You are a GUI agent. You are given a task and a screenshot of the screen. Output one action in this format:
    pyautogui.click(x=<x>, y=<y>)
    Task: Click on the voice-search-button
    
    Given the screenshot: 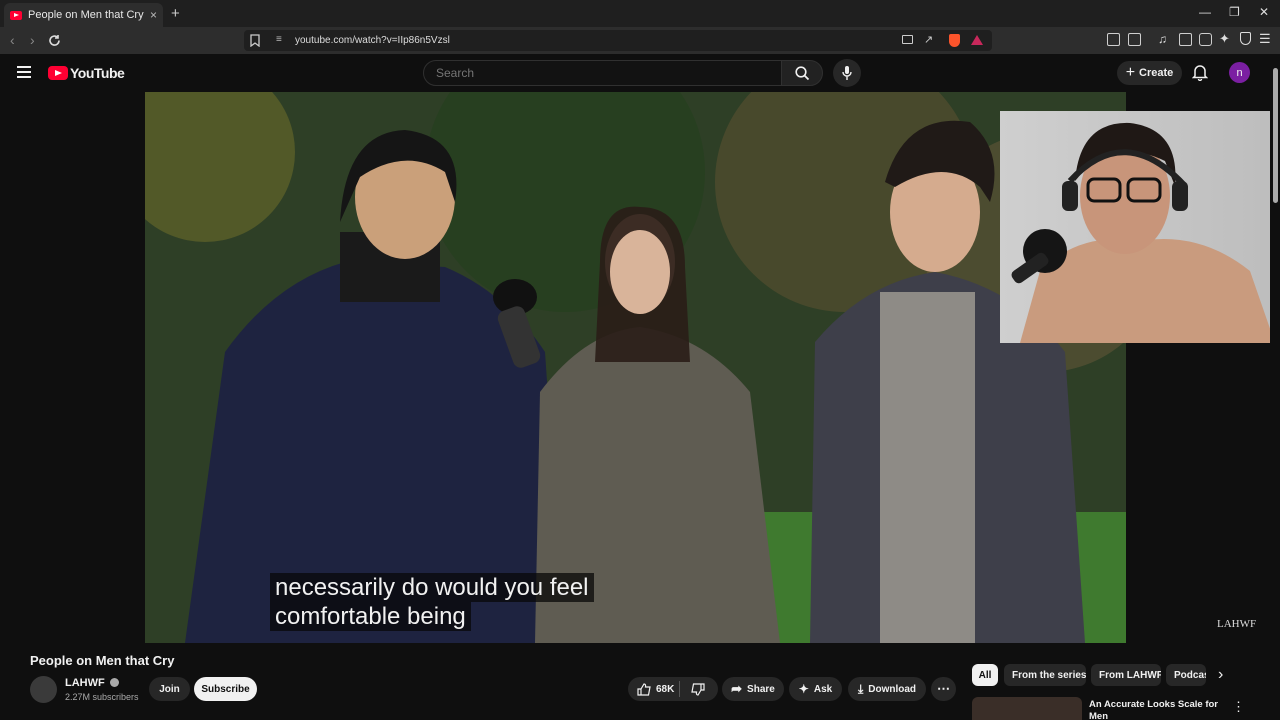 What is the action you would take?
    pyautogui.click(x=847, y=73)
    